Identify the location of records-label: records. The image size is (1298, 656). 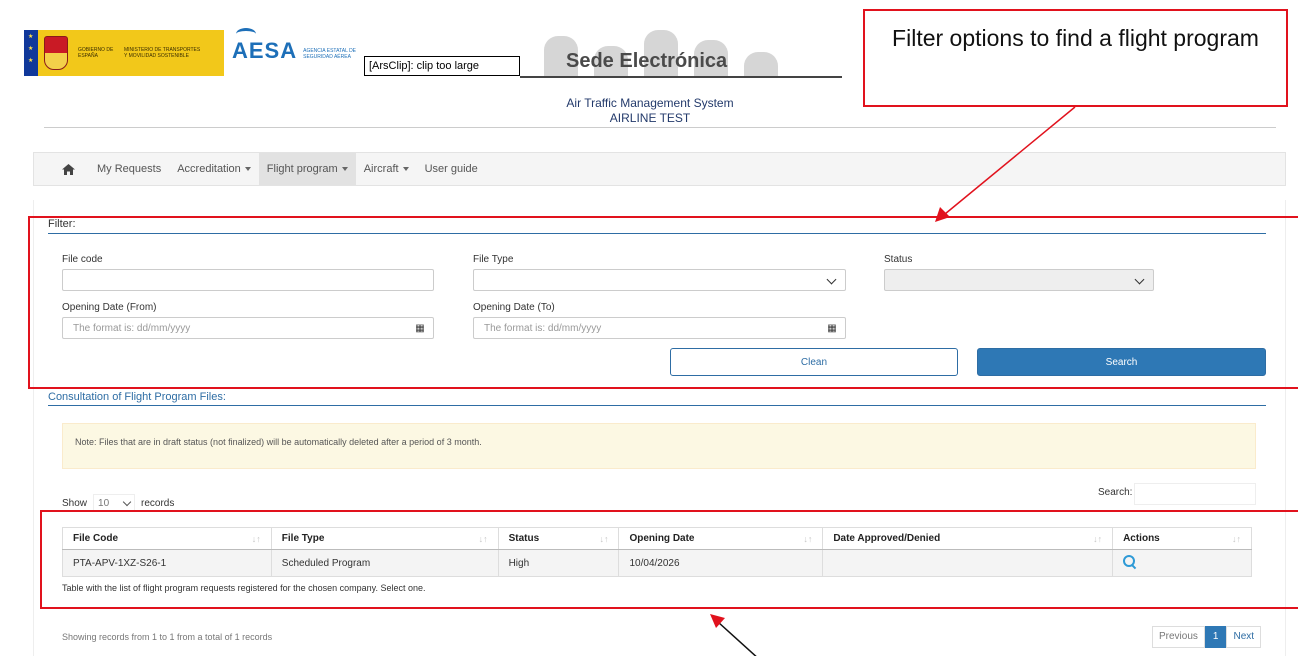
(158, 503).